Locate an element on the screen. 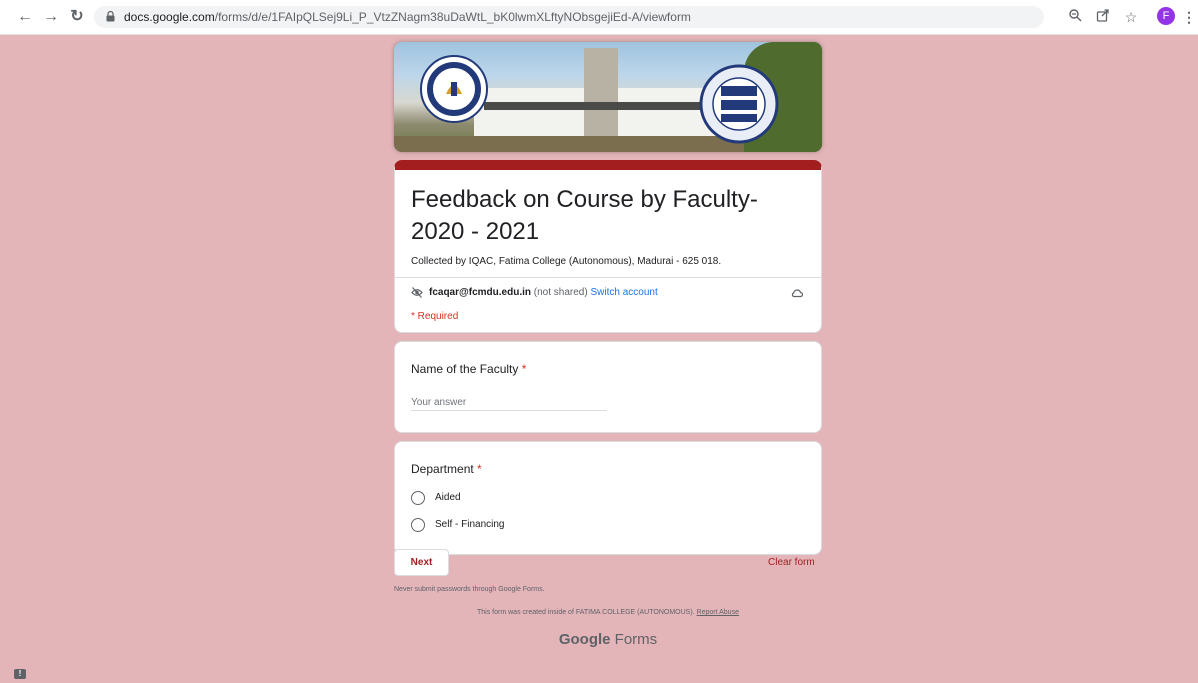 The image size is (1198, 683). header-banner-image is located at coordinates (608, 97).